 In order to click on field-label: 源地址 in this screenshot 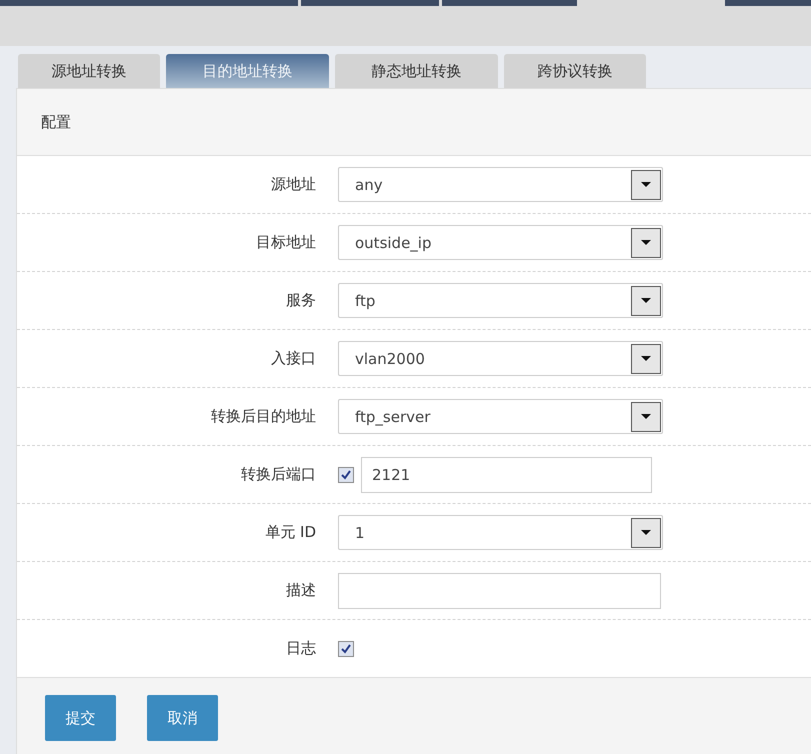, I will do `click(293, 184)`.